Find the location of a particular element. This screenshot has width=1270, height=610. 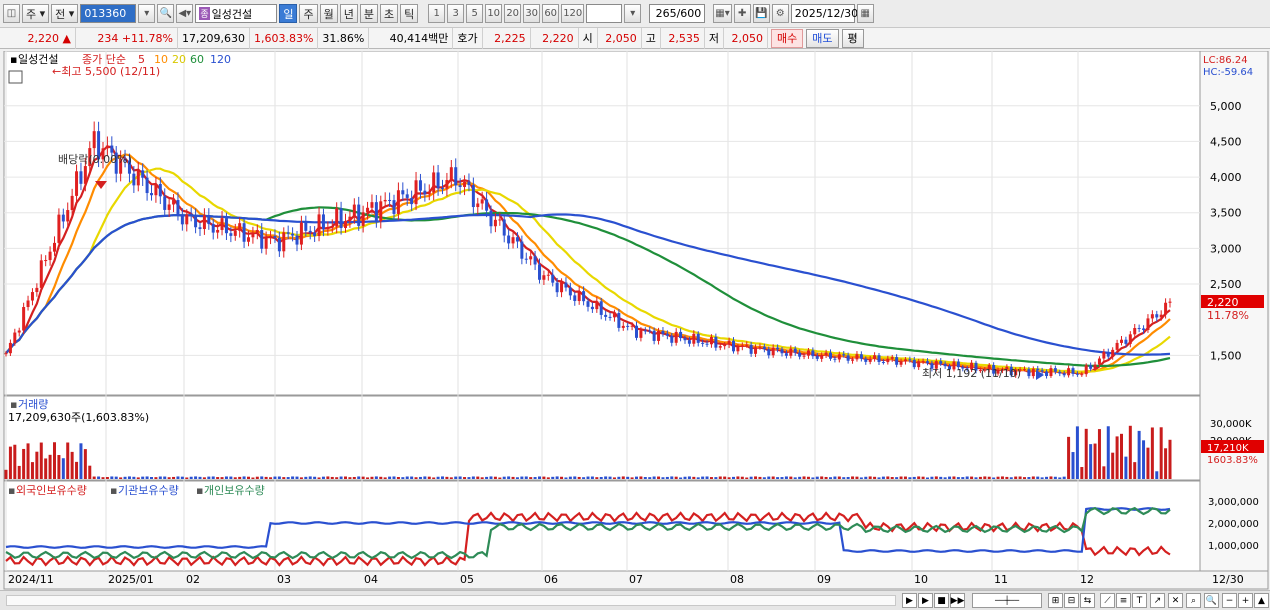

type-select: 주 ▾ is located at coordinates (36, 13).